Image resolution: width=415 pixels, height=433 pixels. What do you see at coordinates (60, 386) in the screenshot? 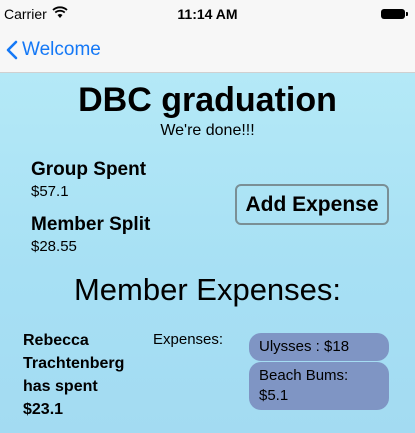
I see `member-spent-text: has spent` at bounding box center [60, 386].